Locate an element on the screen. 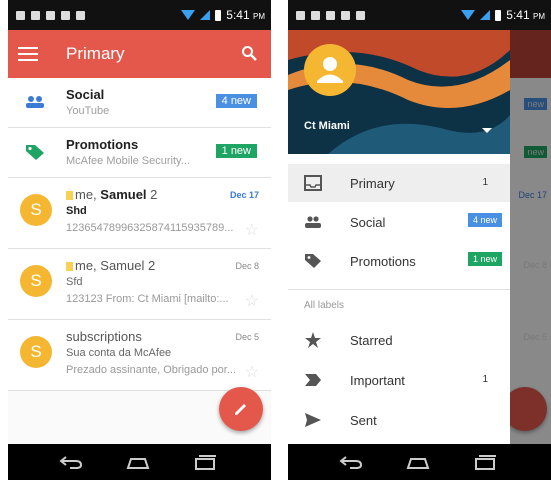  section-label: All labels is located at coordinates (324, 305).